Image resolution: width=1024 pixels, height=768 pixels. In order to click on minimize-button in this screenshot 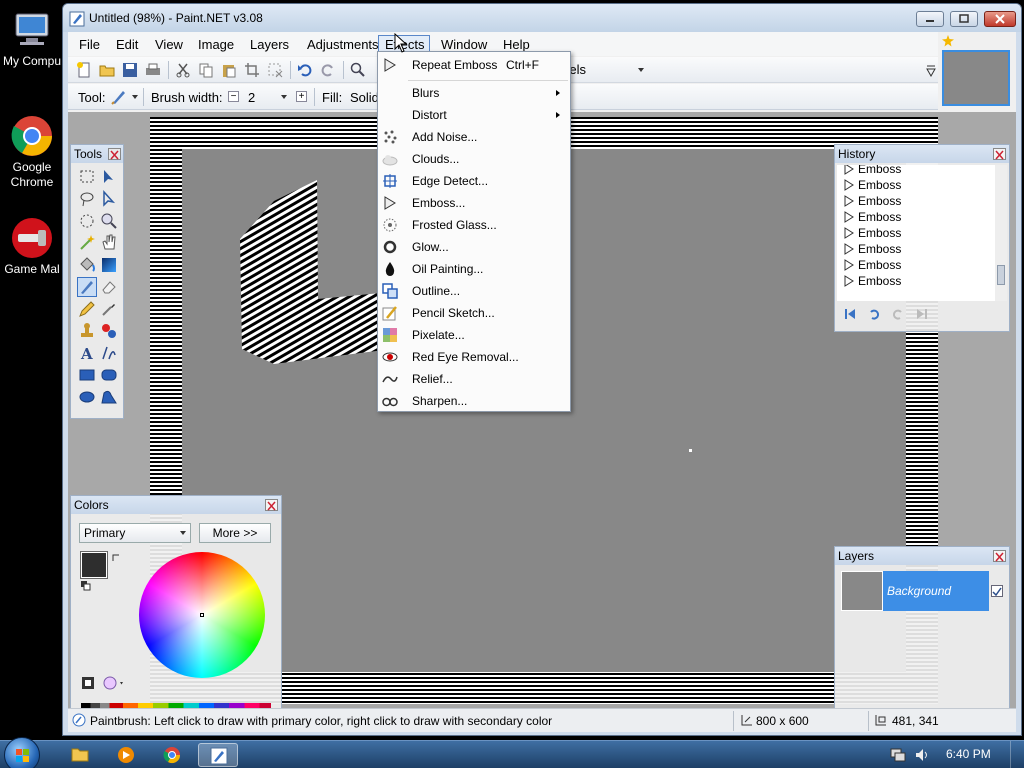, I will do `click(930, 19)`.